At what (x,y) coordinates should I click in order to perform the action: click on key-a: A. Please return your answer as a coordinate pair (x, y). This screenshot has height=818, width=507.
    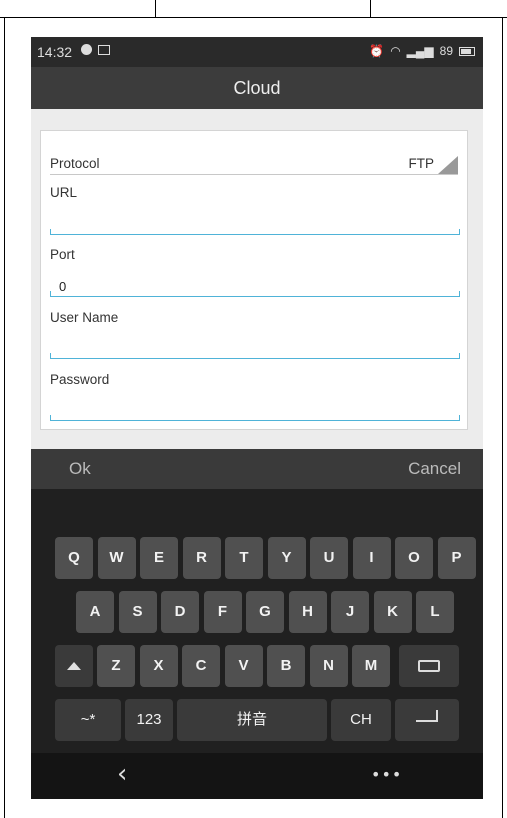
    Looking at the image, I should click on (95, 612).